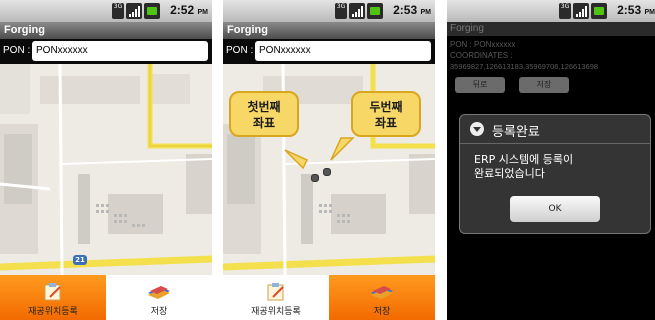  What do you see at coordinates (264, 114) in the screenshot?
I see `callout-first-coordinate: 첫번째 좌표` at bounding box center [264, 114].